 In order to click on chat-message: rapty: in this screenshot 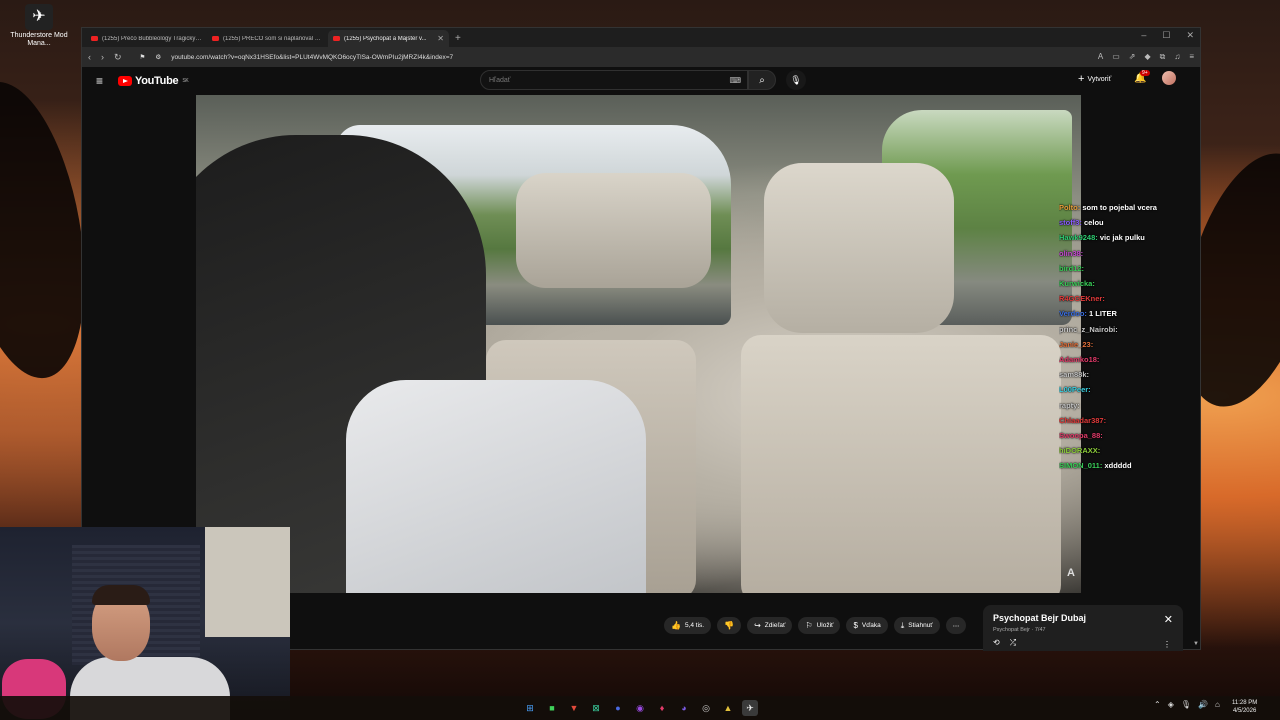, I will do `click(1121, 405)`.